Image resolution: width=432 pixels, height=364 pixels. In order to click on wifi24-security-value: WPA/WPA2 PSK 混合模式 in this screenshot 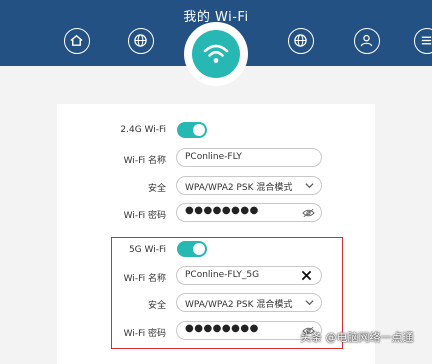, I will do `click(239, 188)`.